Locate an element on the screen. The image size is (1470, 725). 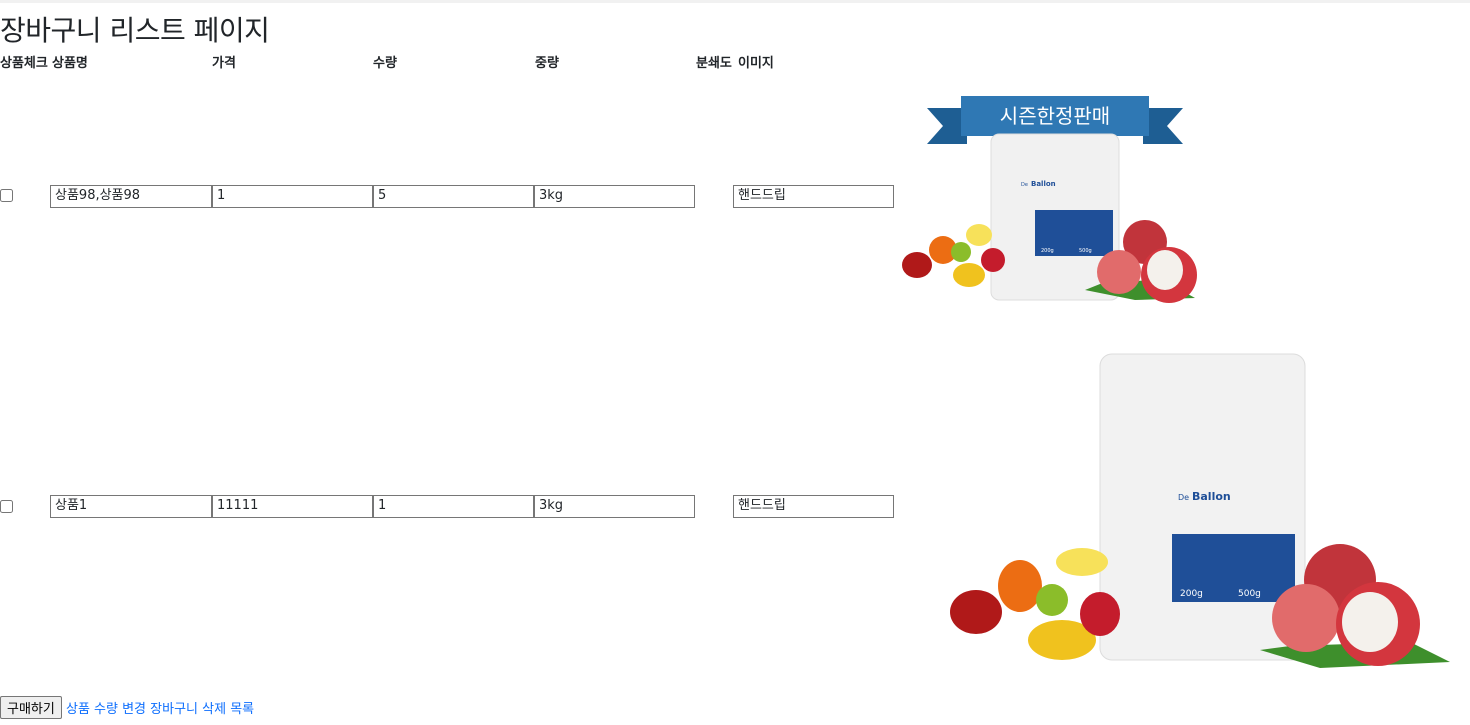
row-1-name: 상품98,상품98 is located at coordinates (131, 196).